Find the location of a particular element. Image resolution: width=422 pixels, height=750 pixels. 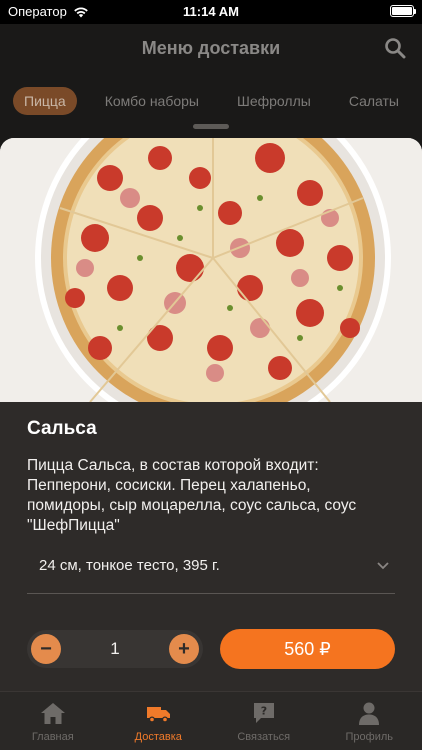

tab-delivery-label: Доставка is located at coordinates (158, 737).